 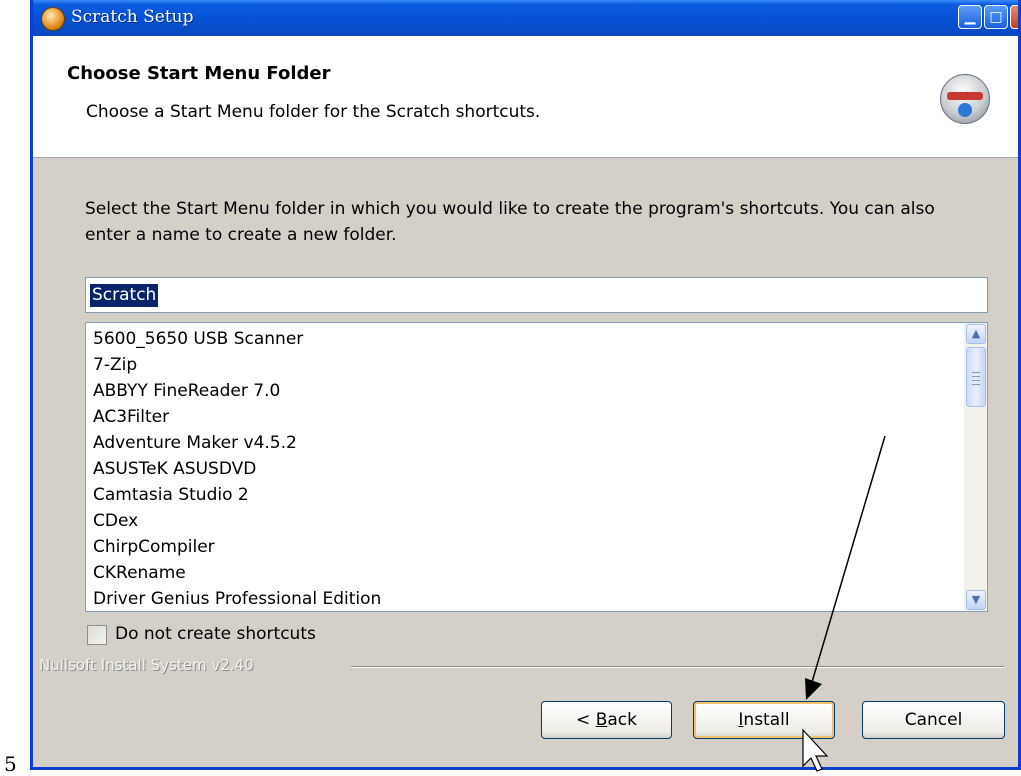 I want to click on scroll-up-icon: ▲, so click(x=976, y=334).